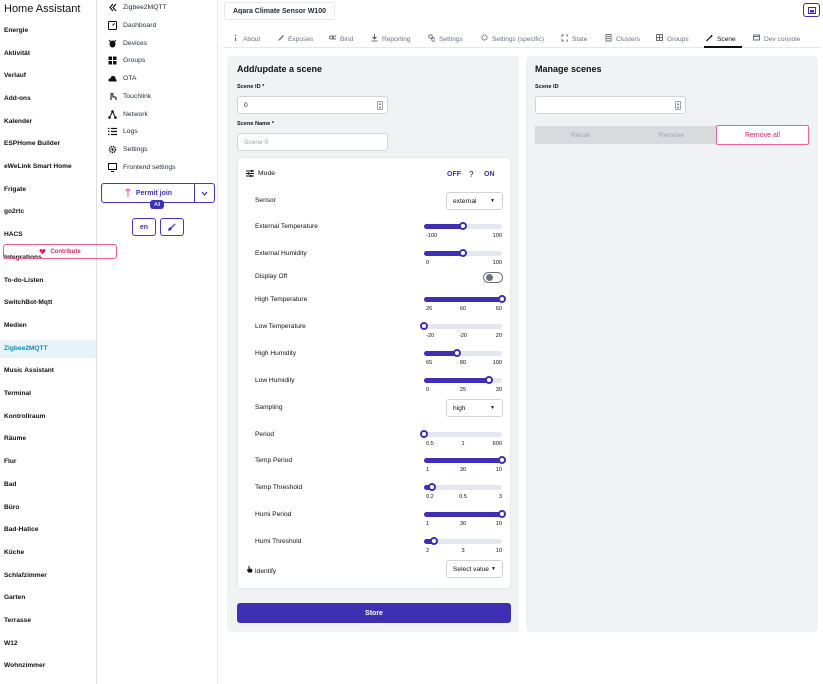 This screenshot has height=684, width=823. What do you see at coordinates (464, 520) in the screenshot?
I see `humi-period-slider: 1 30 10` at bounding box center [464, 520].